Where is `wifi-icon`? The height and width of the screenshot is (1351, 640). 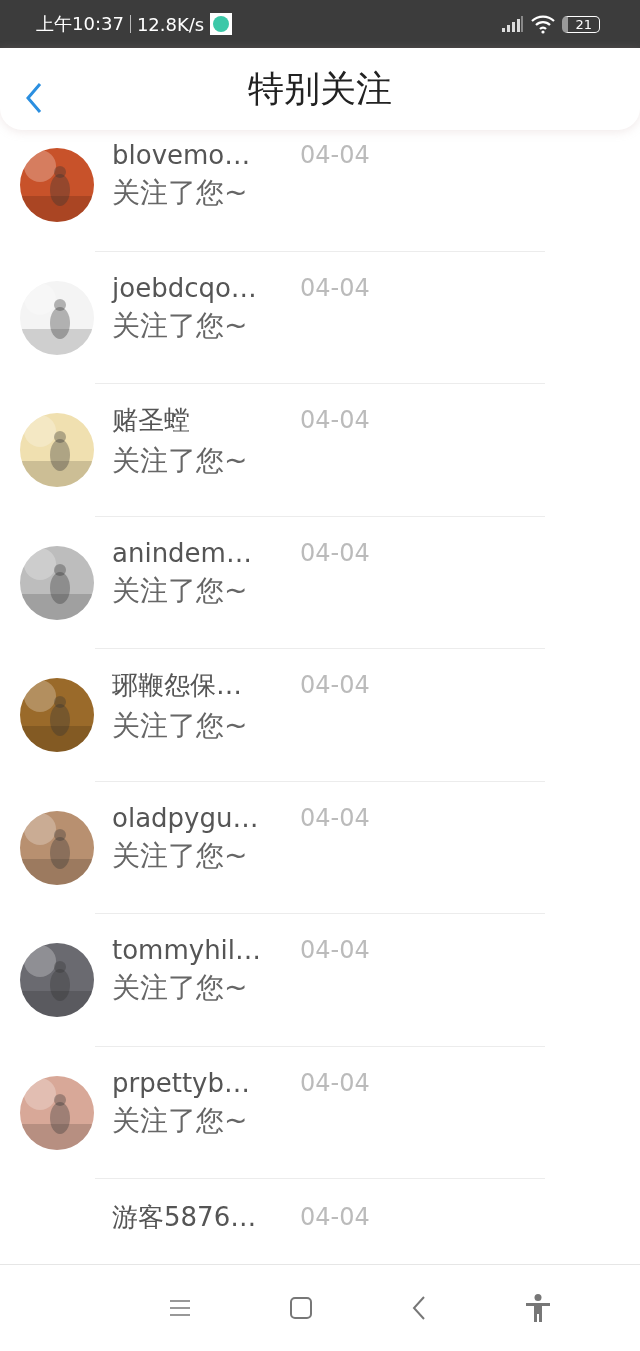
wifi-icon is located at coordinates (543, 24).